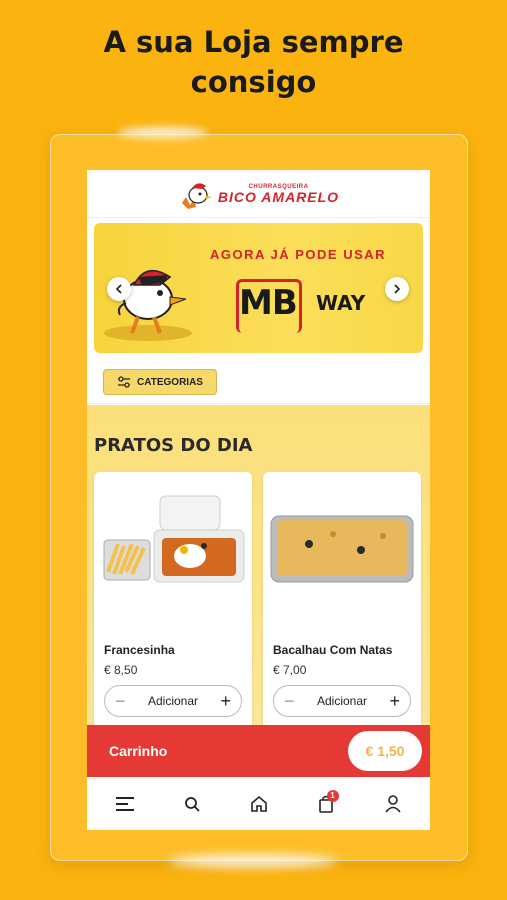 This screenshot has width=507, height=900. I want to click on promo-headline-line2: consigo, so click(253, 82).